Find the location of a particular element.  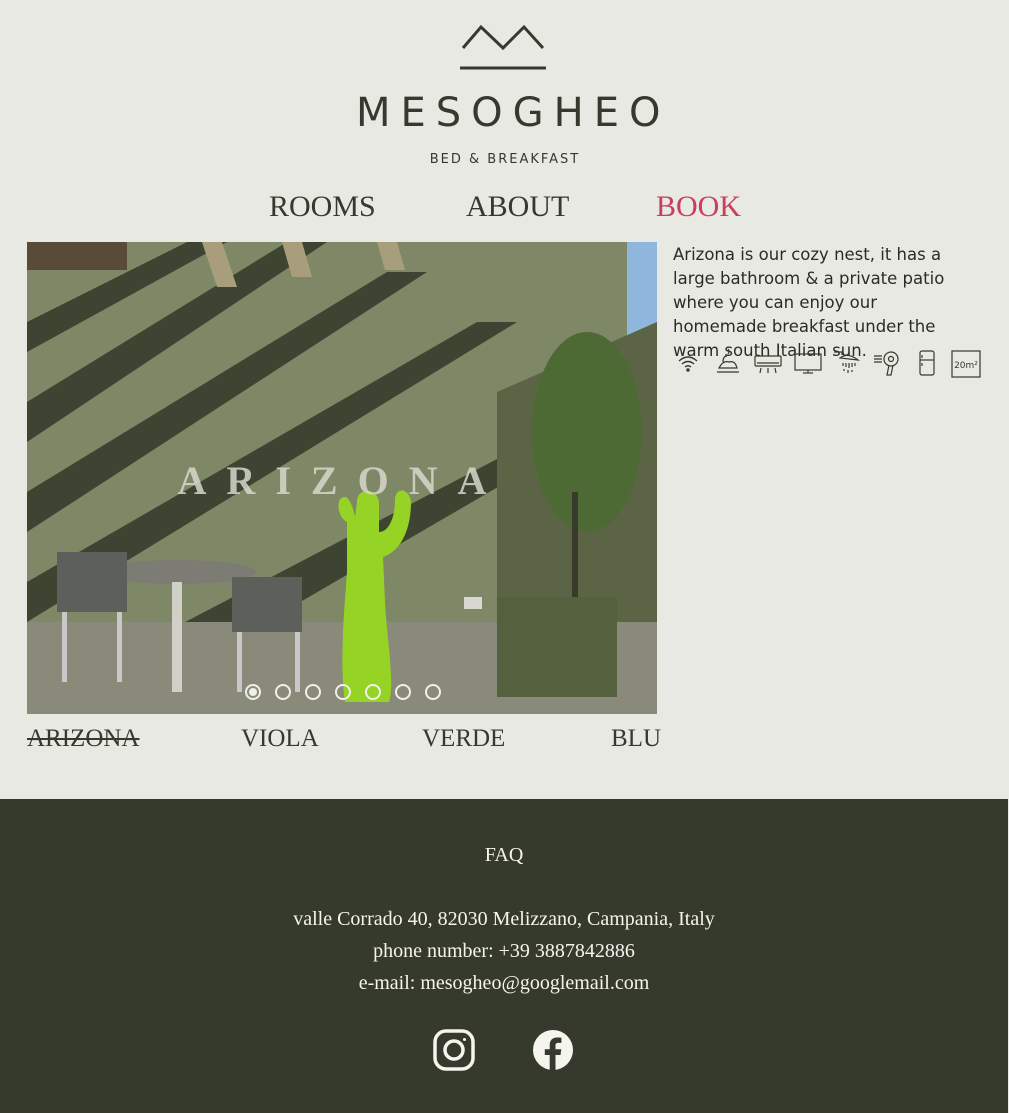

slide-title: ARIZONA is located at coordinates (342, 480).